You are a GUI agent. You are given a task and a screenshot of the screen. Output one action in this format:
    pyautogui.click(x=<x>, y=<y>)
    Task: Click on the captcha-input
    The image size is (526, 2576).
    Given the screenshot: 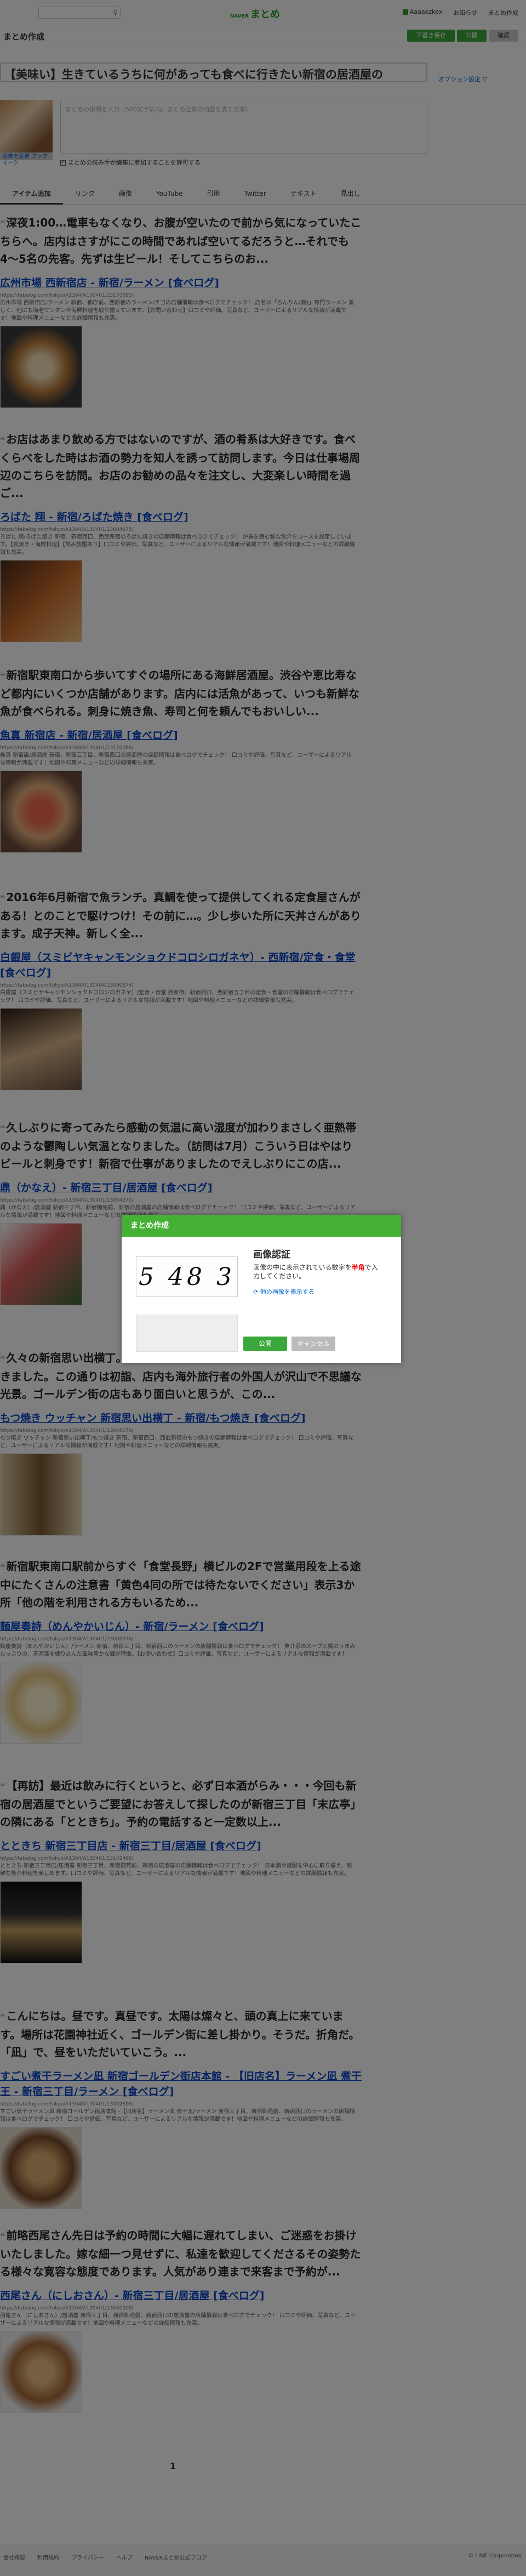 What is the action you would take?
    pyautogui.click(x=187, y=1334)
    